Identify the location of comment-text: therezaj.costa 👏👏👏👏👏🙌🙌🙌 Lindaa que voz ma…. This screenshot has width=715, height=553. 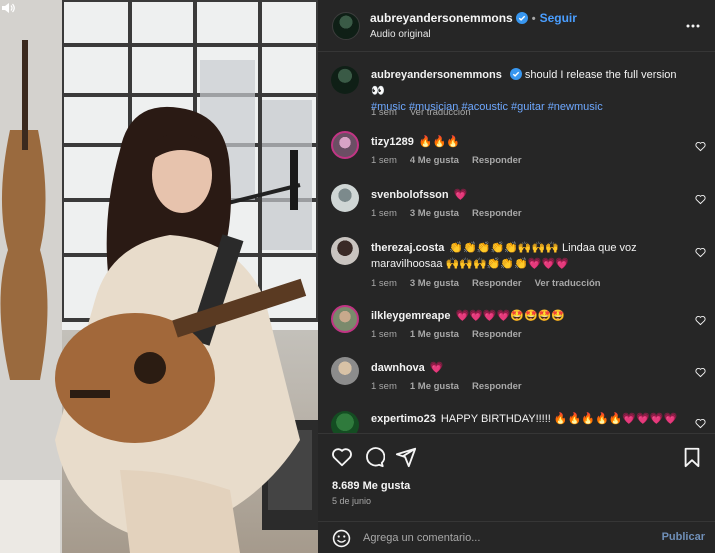
(525, 256).